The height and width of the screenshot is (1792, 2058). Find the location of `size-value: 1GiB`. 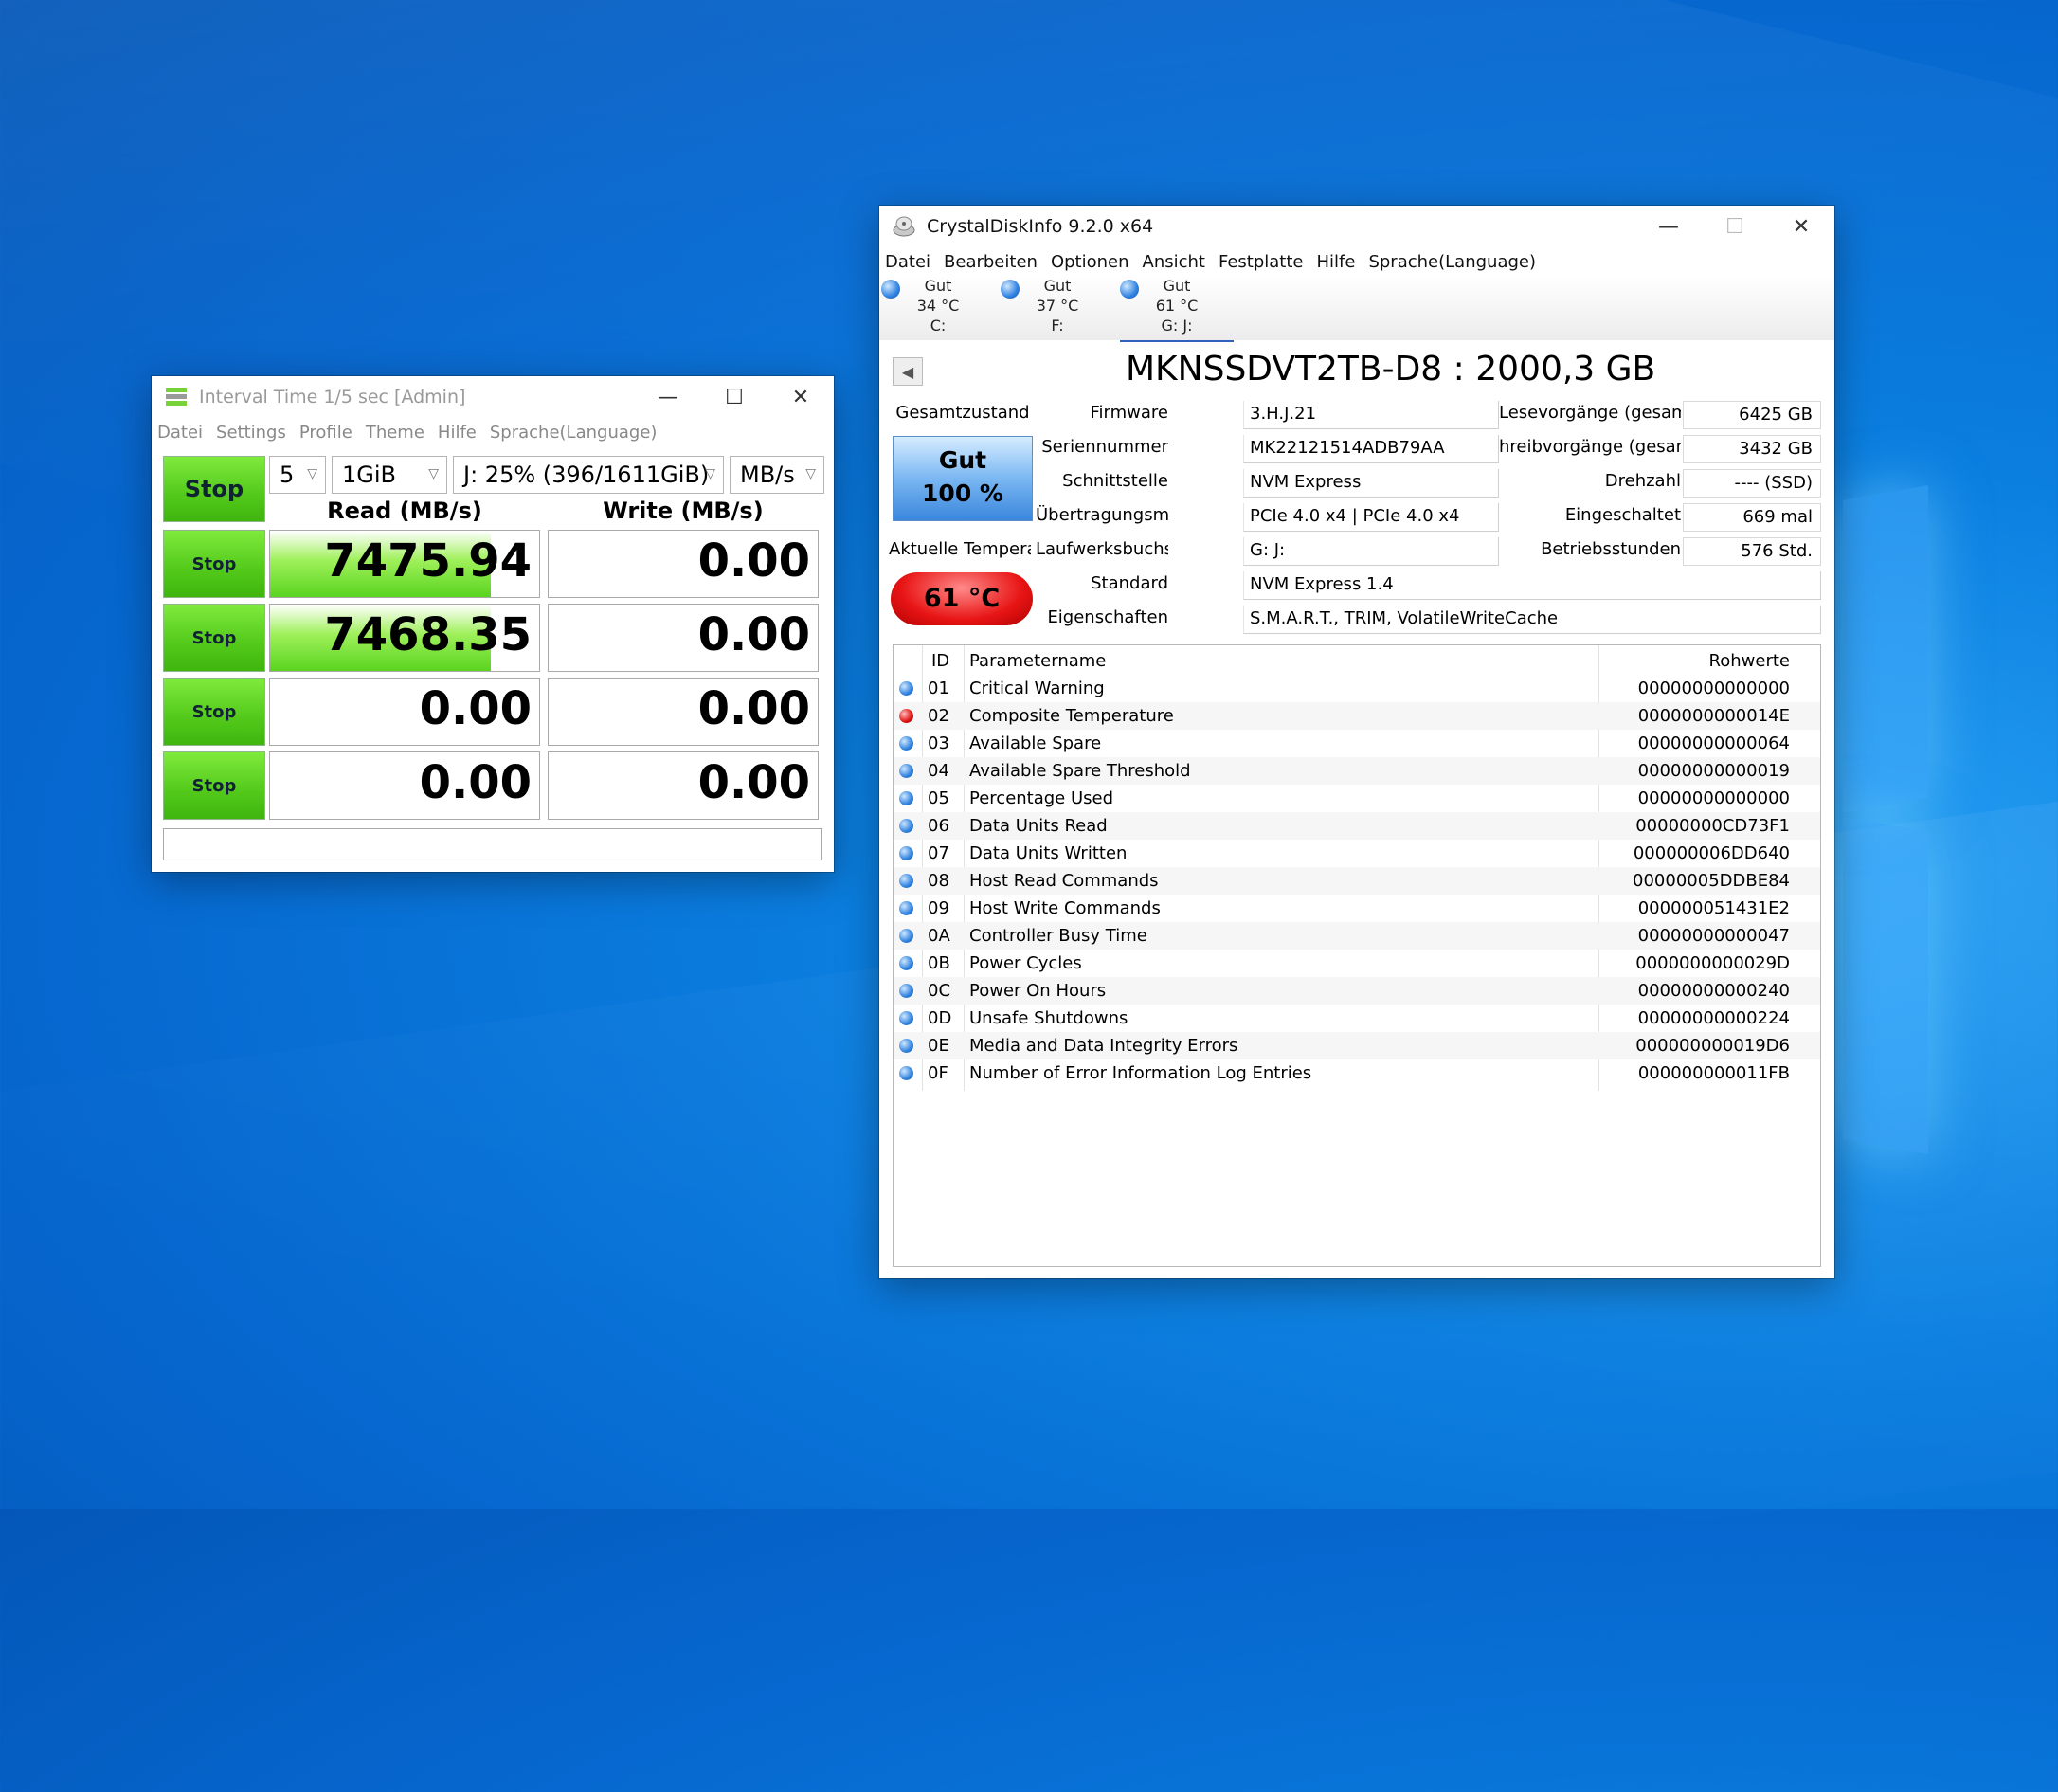

size-value: 1GiB is located at coordinates (369, 475).